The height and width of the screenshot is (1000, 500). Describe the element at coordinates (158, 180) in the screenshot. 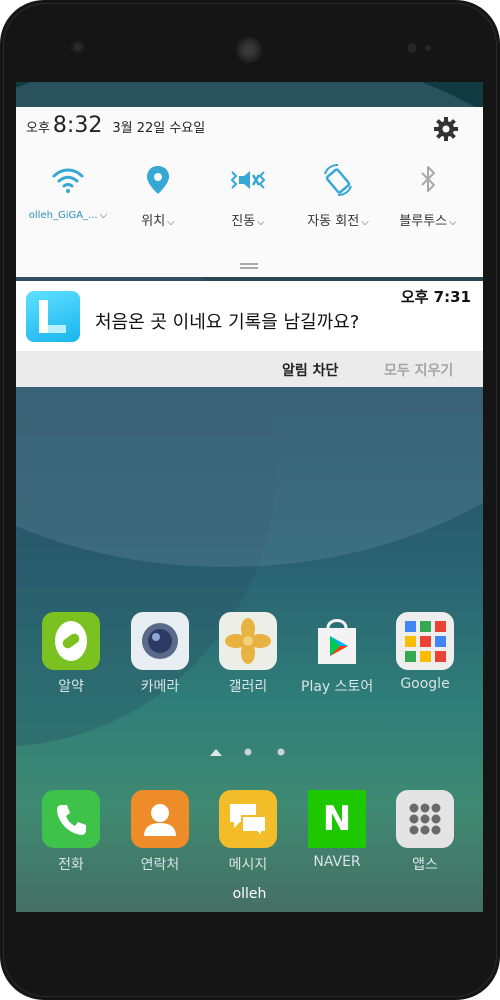

I see `location-icon` at that location.